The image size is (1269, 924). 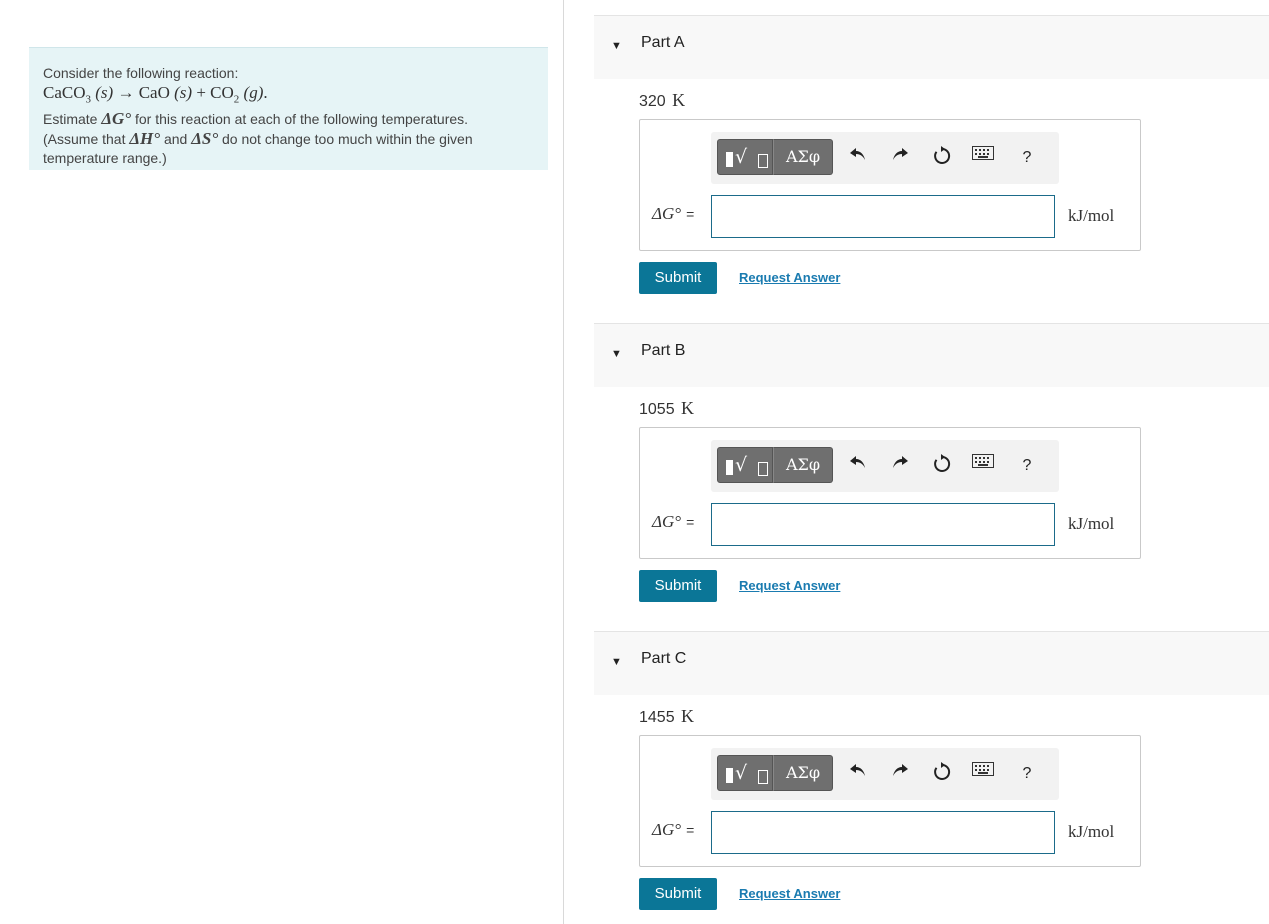 I want to click on delta-h-symbol: ΔH°, so click(x=145, y=139).